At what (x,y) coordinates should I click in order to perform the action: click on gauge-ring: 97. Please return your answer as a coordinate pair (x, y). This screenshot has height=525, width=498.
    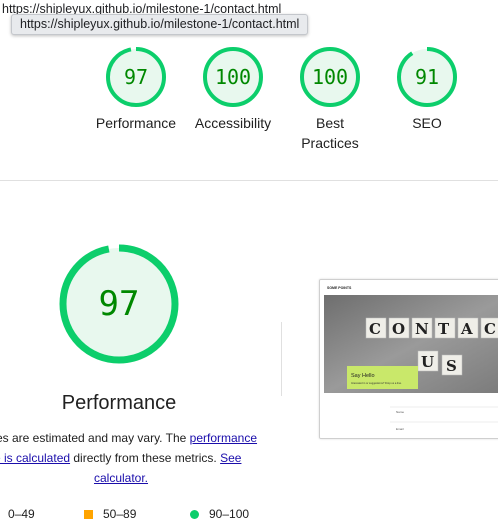
    Looking at the image, I should click on (136, 77).